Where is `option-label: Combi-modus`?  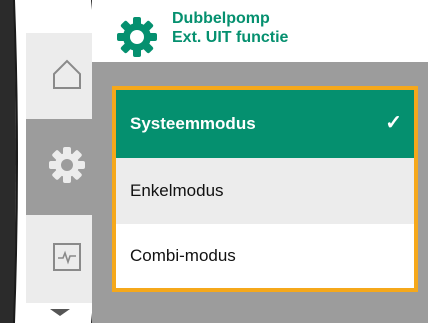
option-label: Combi-modus is located at coordinates (183, 255).